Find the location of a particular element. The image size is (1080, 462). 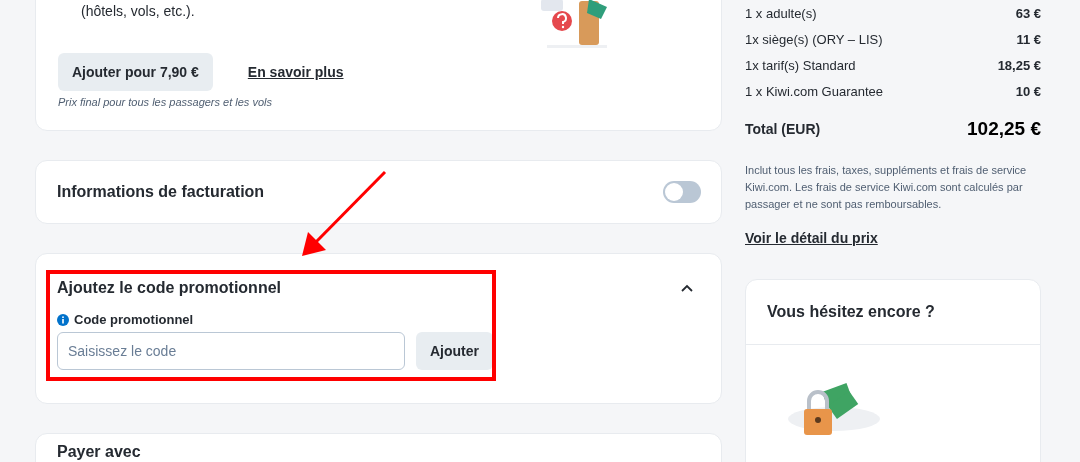

apply-promo-button: Ajouter is located at coordinates (454, 351).